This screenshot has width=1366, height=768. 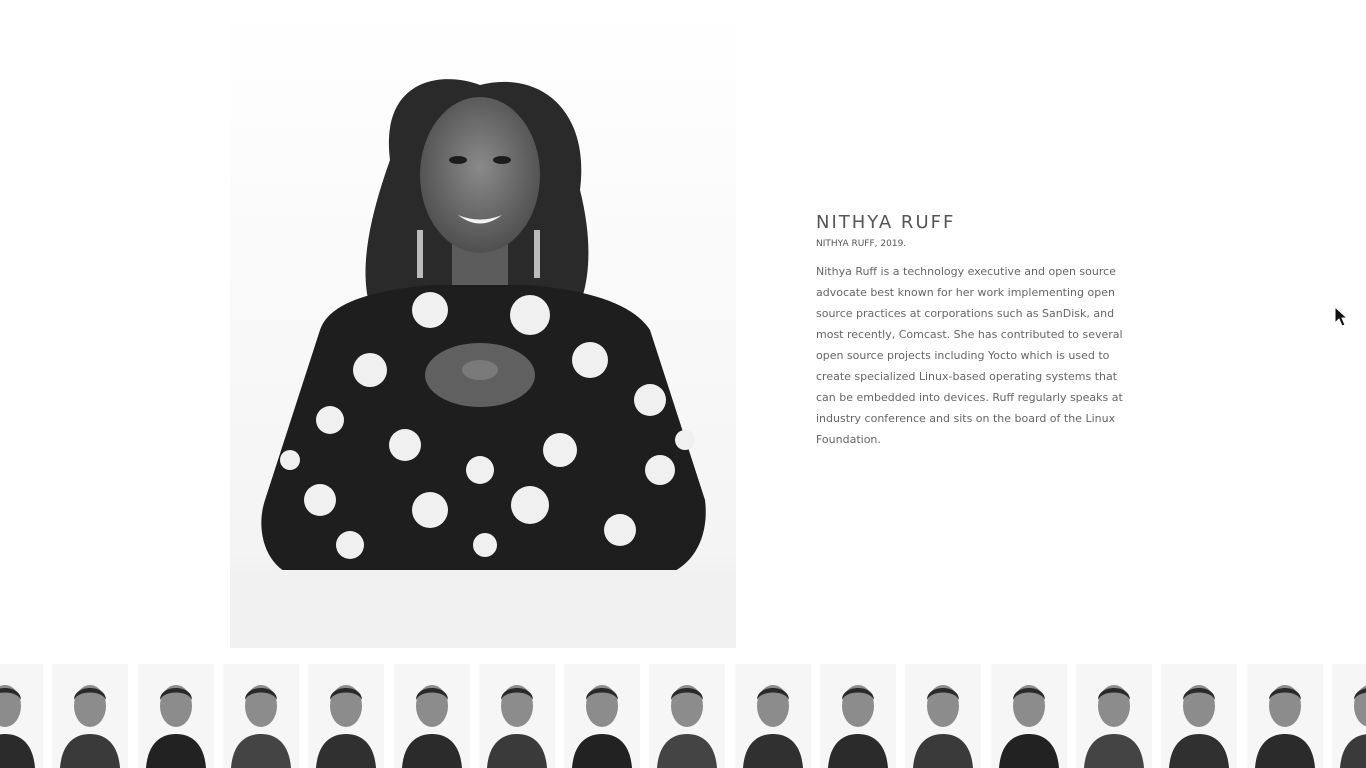 I want to click on portrait-7-thumbnail, so click(x=517, y=716).